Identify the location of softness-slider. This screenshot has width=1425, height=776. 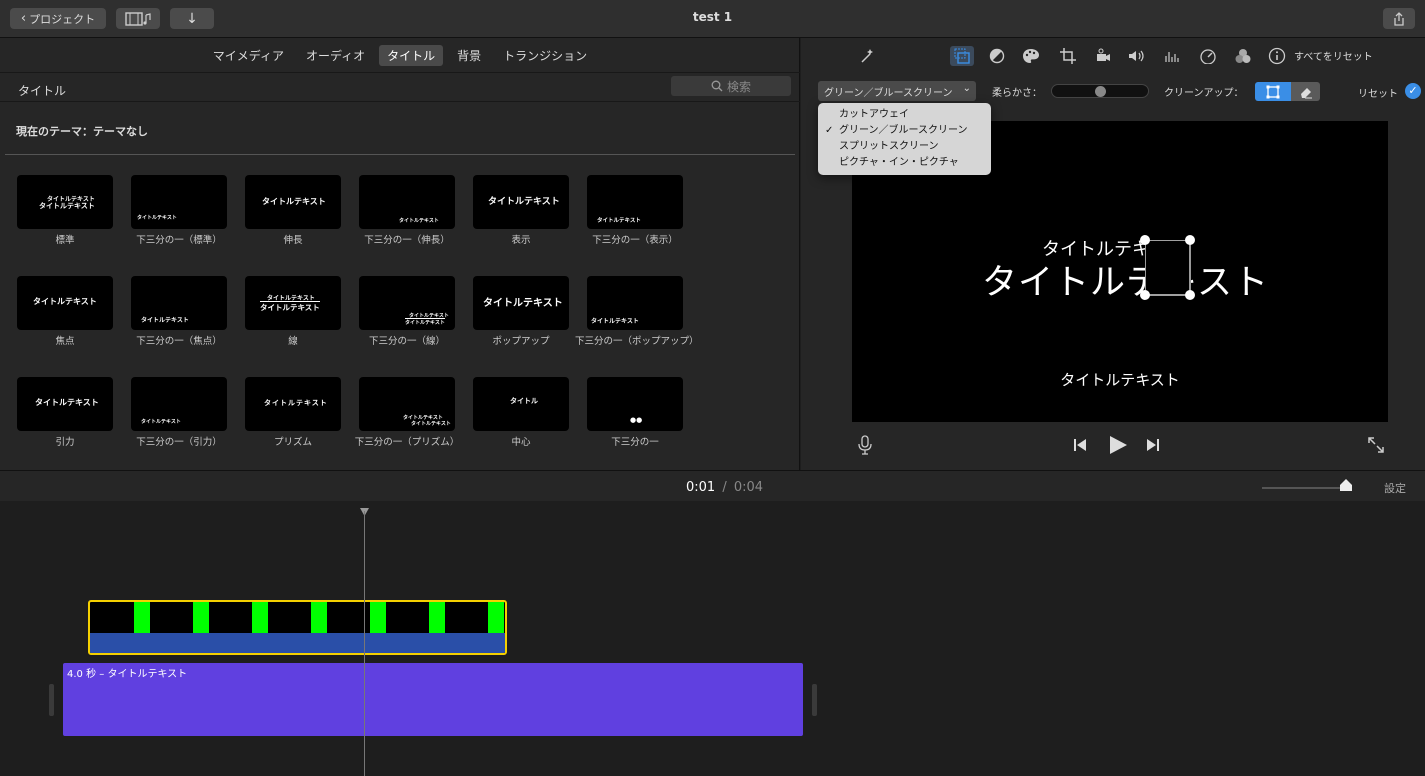
(1100, 91).